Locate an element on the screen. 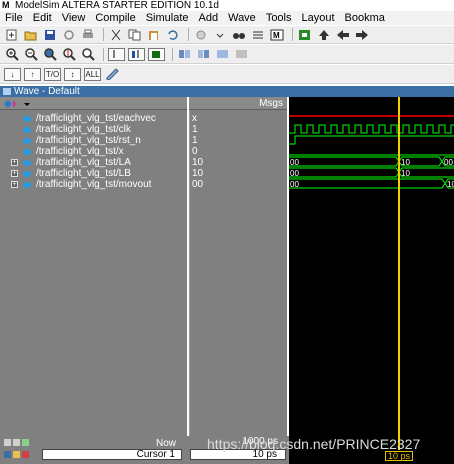  signal-name: /trafficlight_vlg_tst/LA is located at coordinates (83, 162).